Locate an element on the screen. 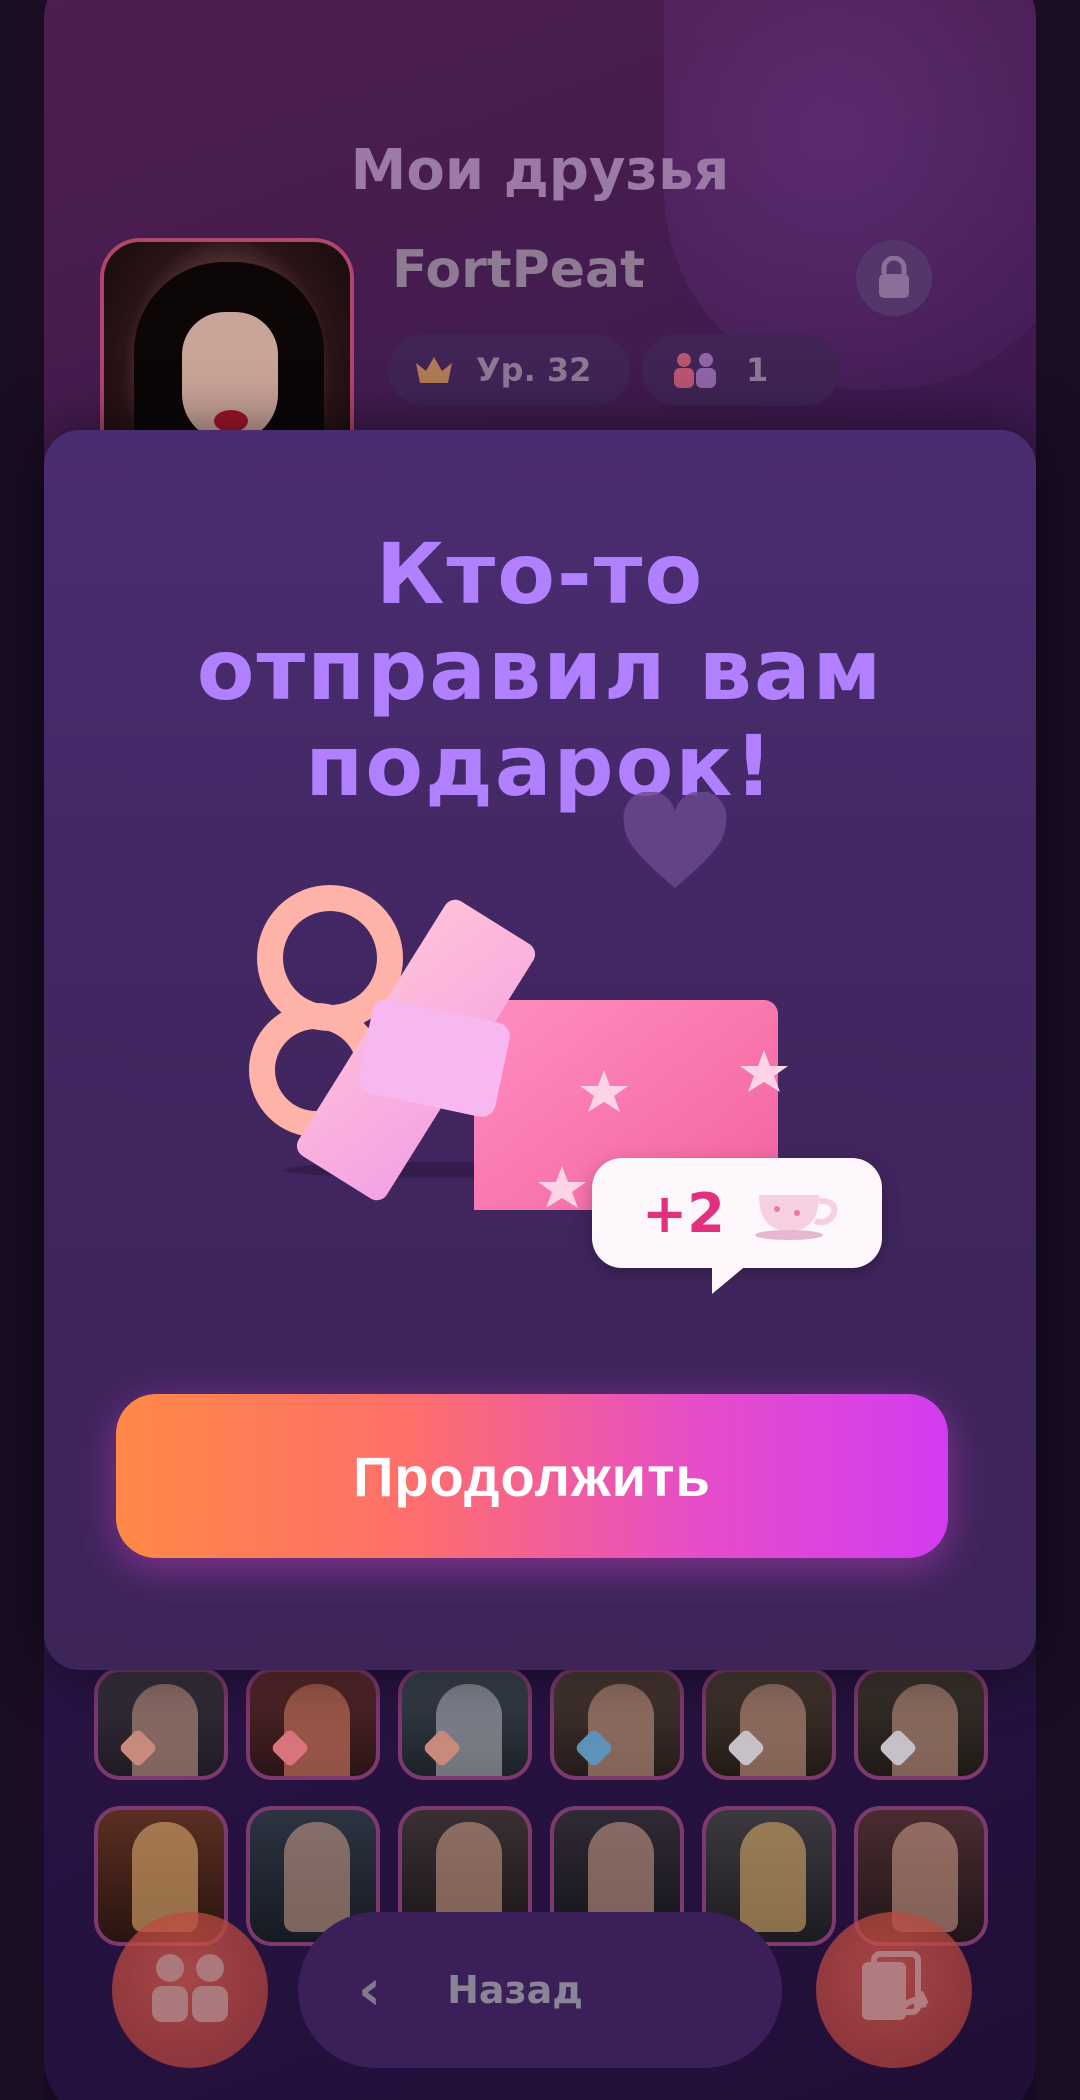 The width and height of the screenshot is (1080, 2100). cards-exchange-button is located at coordinates (894, 1990).